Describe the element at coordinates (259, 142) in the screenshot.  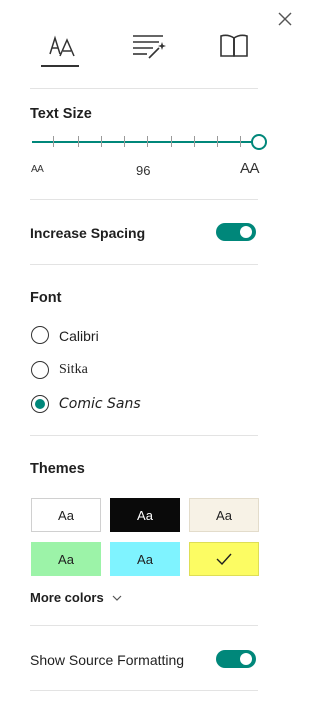
I see `text-size-slider-thumb` at that location.